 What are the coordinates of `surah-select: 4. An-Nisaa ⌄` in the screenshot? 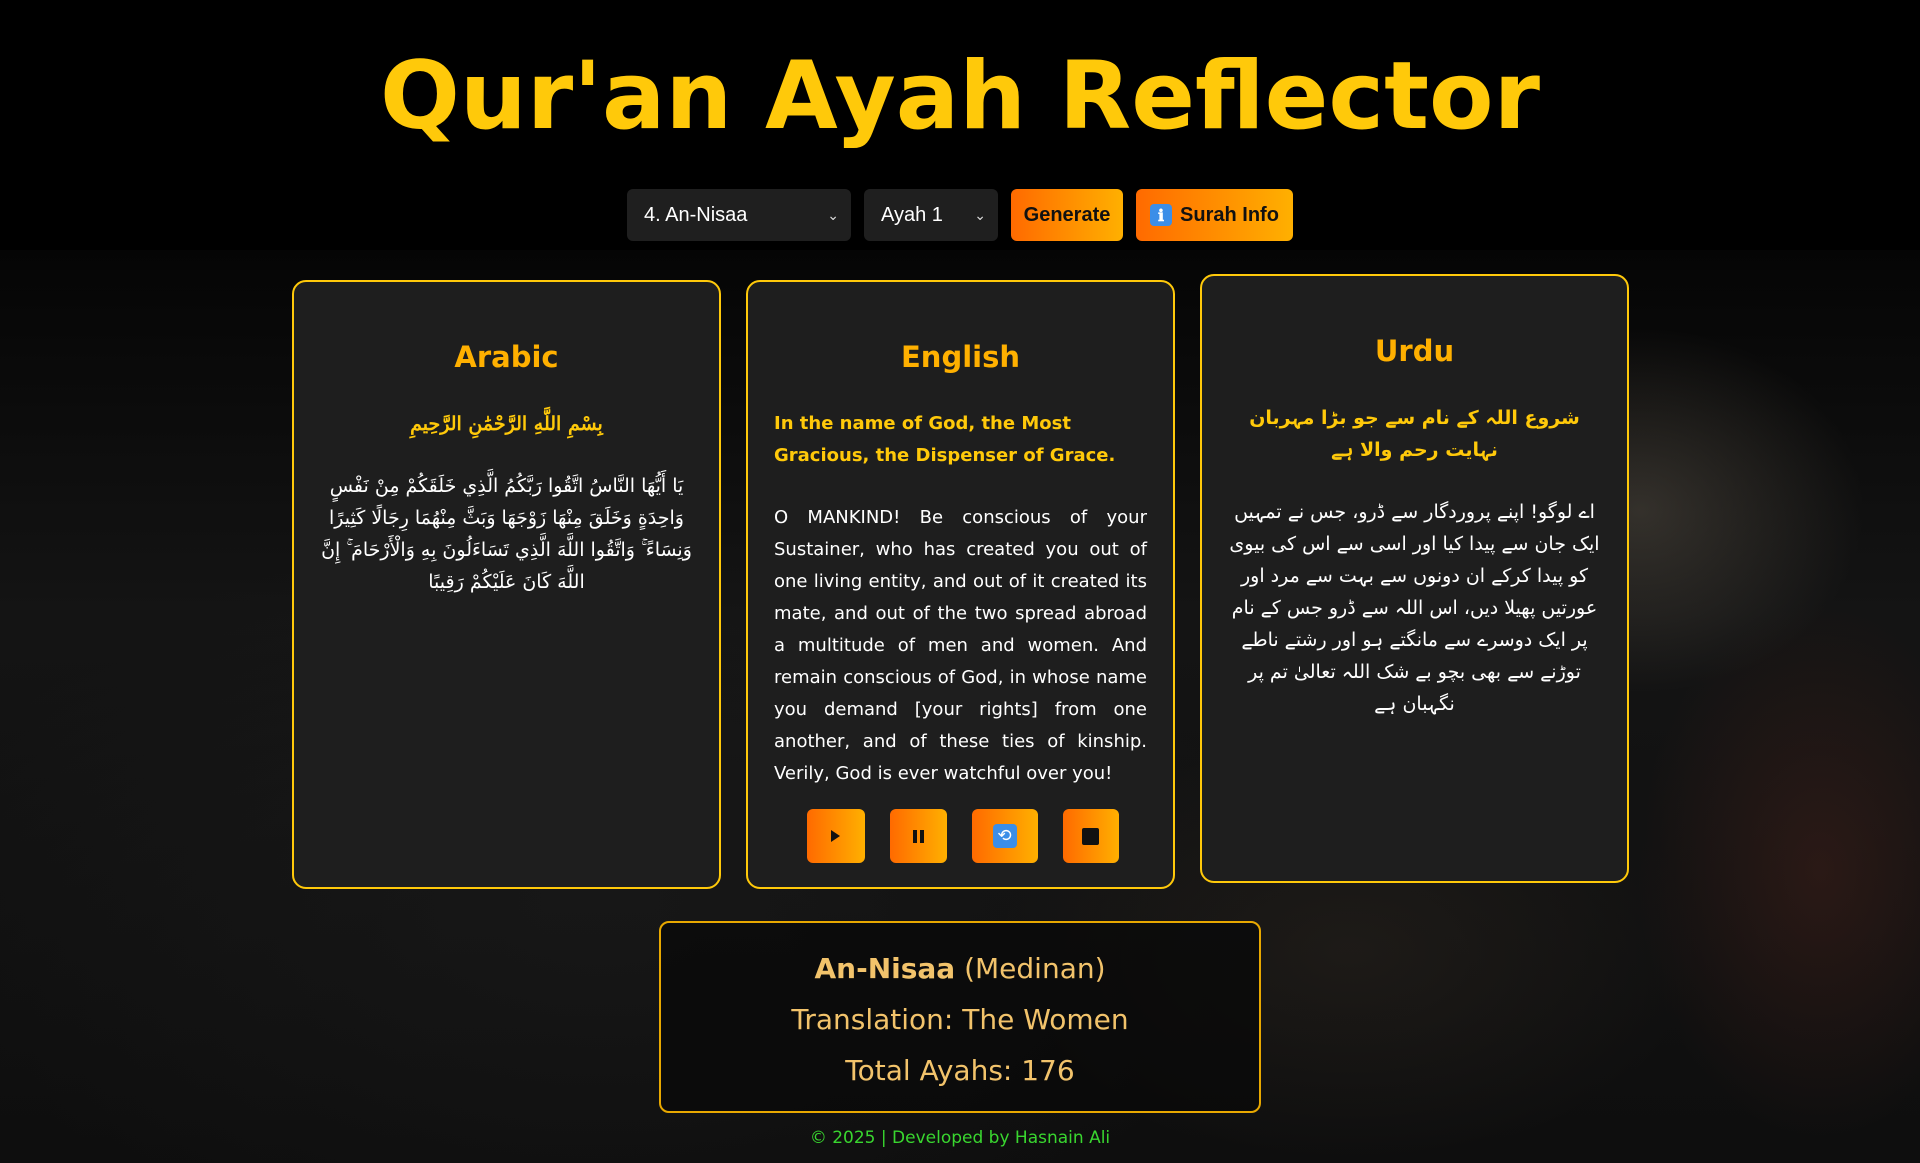 It's located at (739, 215).